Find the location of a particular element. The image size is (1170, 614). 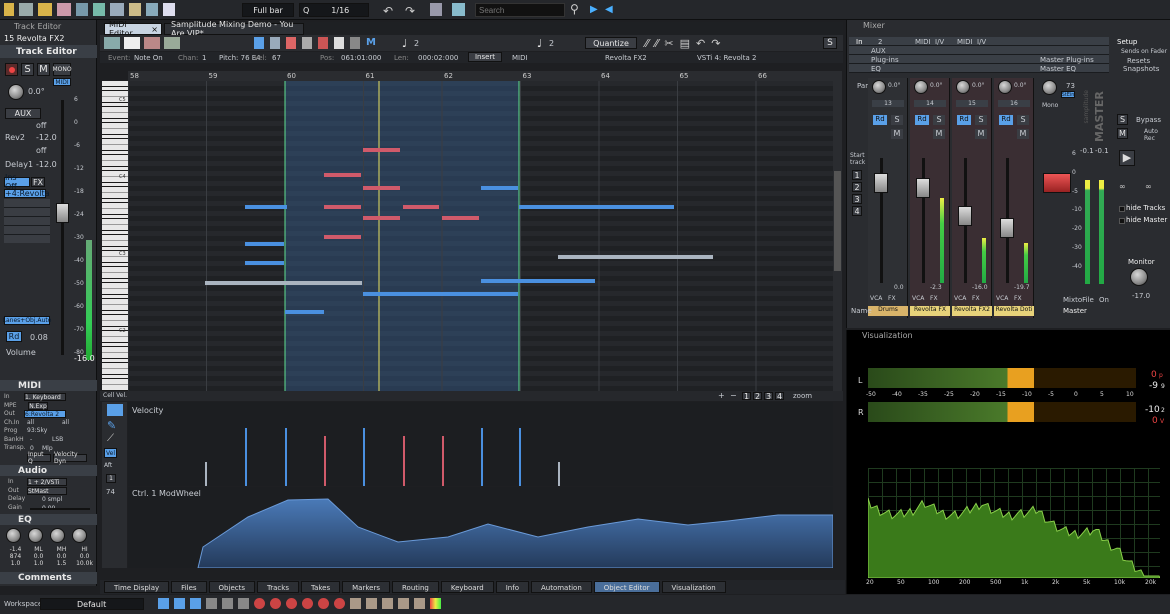

snap-icon is located at coordinates (152, 9).